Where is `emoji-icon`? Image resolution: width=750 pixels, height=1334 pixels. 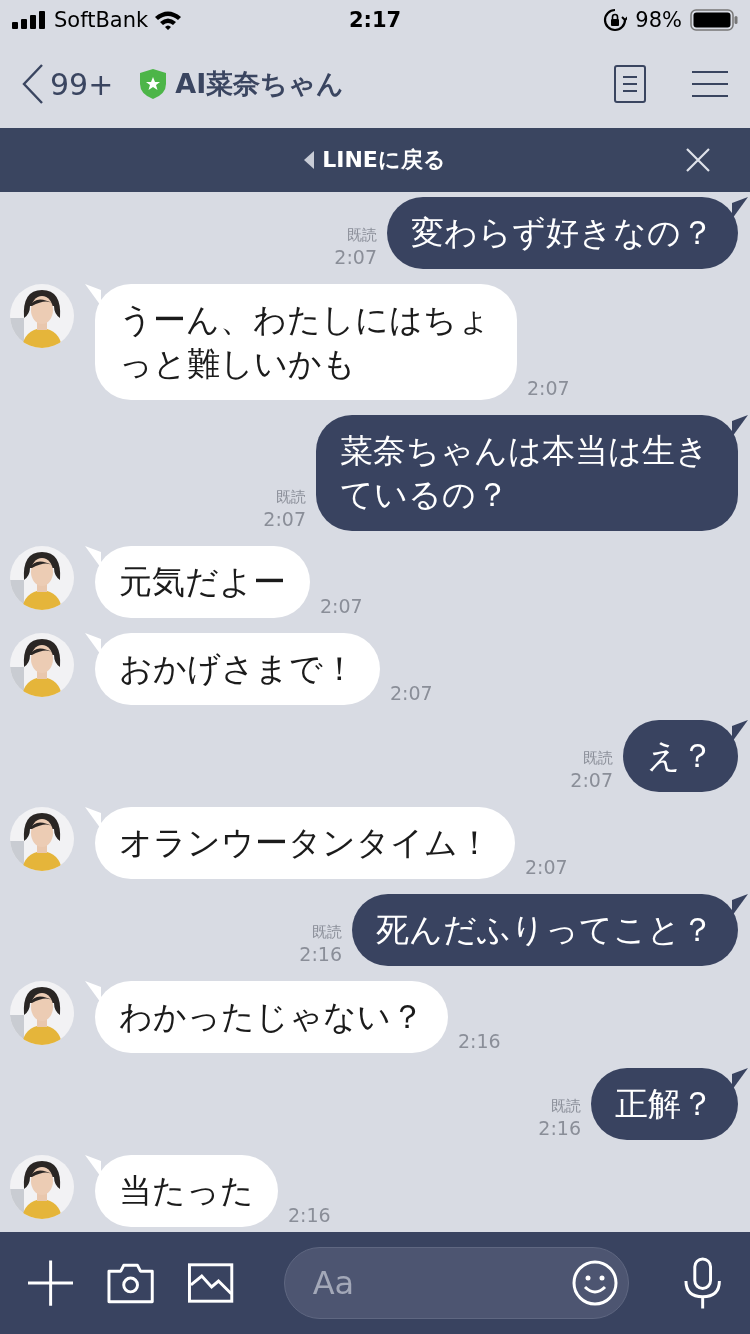
emoji-icon is located at coordinates (594, 1283).